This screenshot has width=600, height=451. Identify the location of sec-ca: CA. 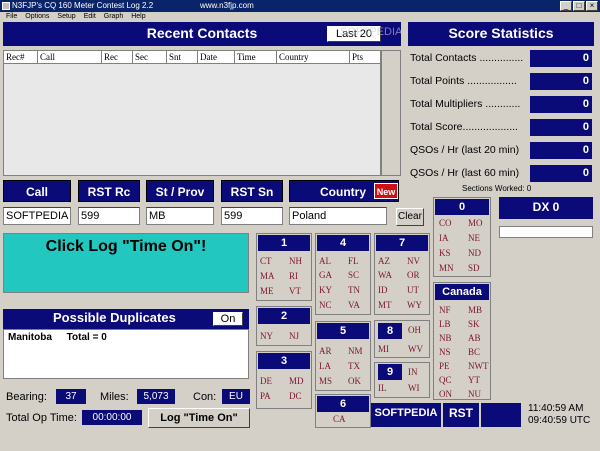
(339, 419).